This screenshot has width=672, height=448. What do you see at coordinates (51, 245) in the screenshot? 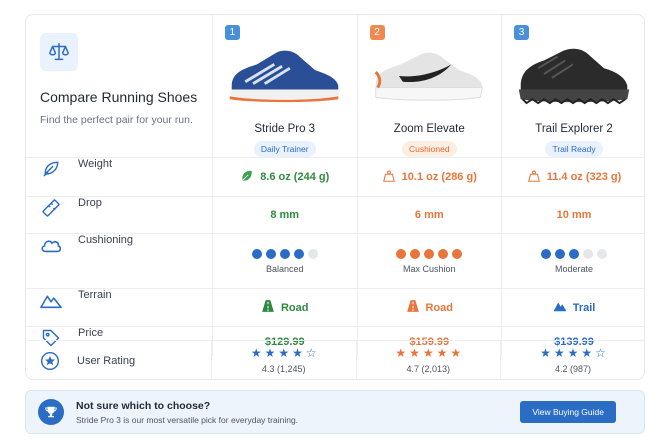
I see `cloud-icon` at bounding box center [51, 245].